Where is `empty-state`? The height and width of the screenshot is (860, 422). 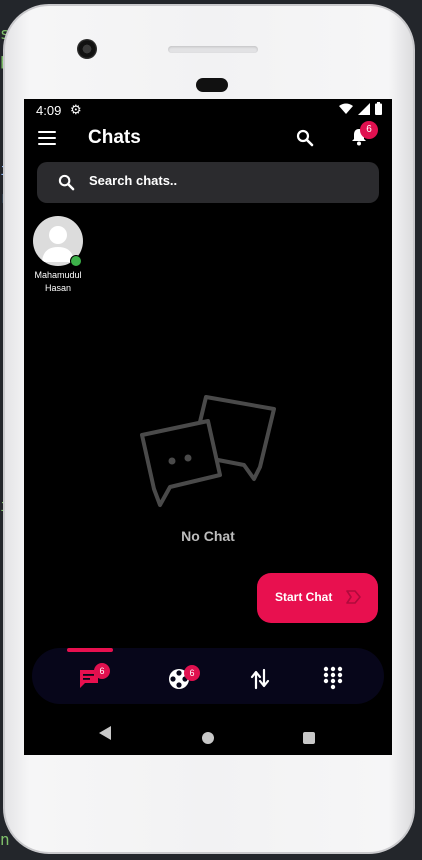 empty-state is located at coordinates (208, 454).